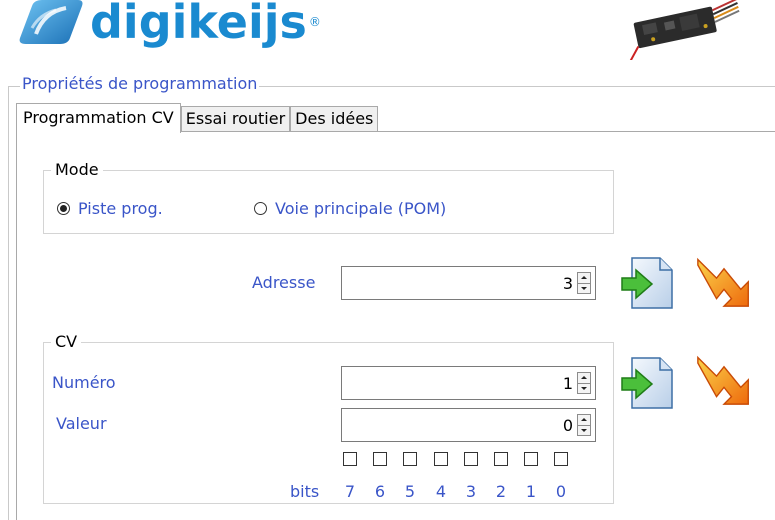  I want to click on cv-value-spin-buttons, so click(584, 425).